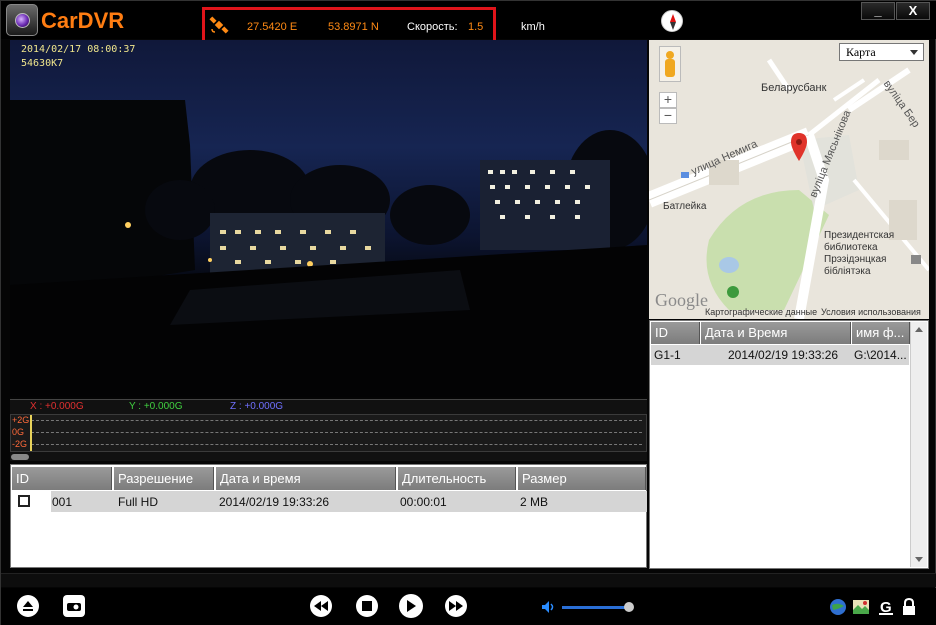 The width and height of the screenshot is (936, 625). I want to click on g-sensor-y: Y : +0.000G, so click(156, 406).